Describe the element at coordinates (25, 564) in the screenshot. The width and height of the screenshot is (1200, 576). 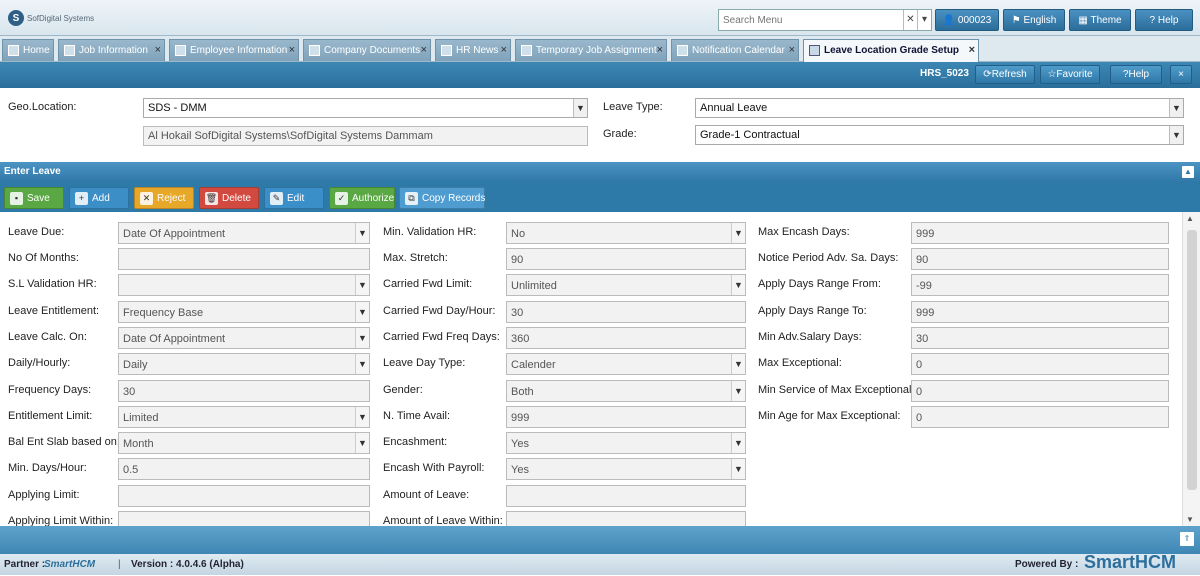
I see `partner-label: Partner :` at that location.